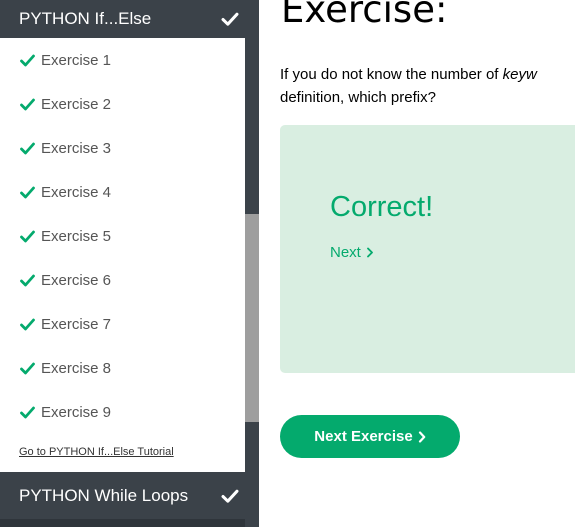 The height and width of the screenshot is (527, 575). Describe the element at coordinates (76, 280) in the screenshot. I see `exercise-label: Exercise 6` at that location.